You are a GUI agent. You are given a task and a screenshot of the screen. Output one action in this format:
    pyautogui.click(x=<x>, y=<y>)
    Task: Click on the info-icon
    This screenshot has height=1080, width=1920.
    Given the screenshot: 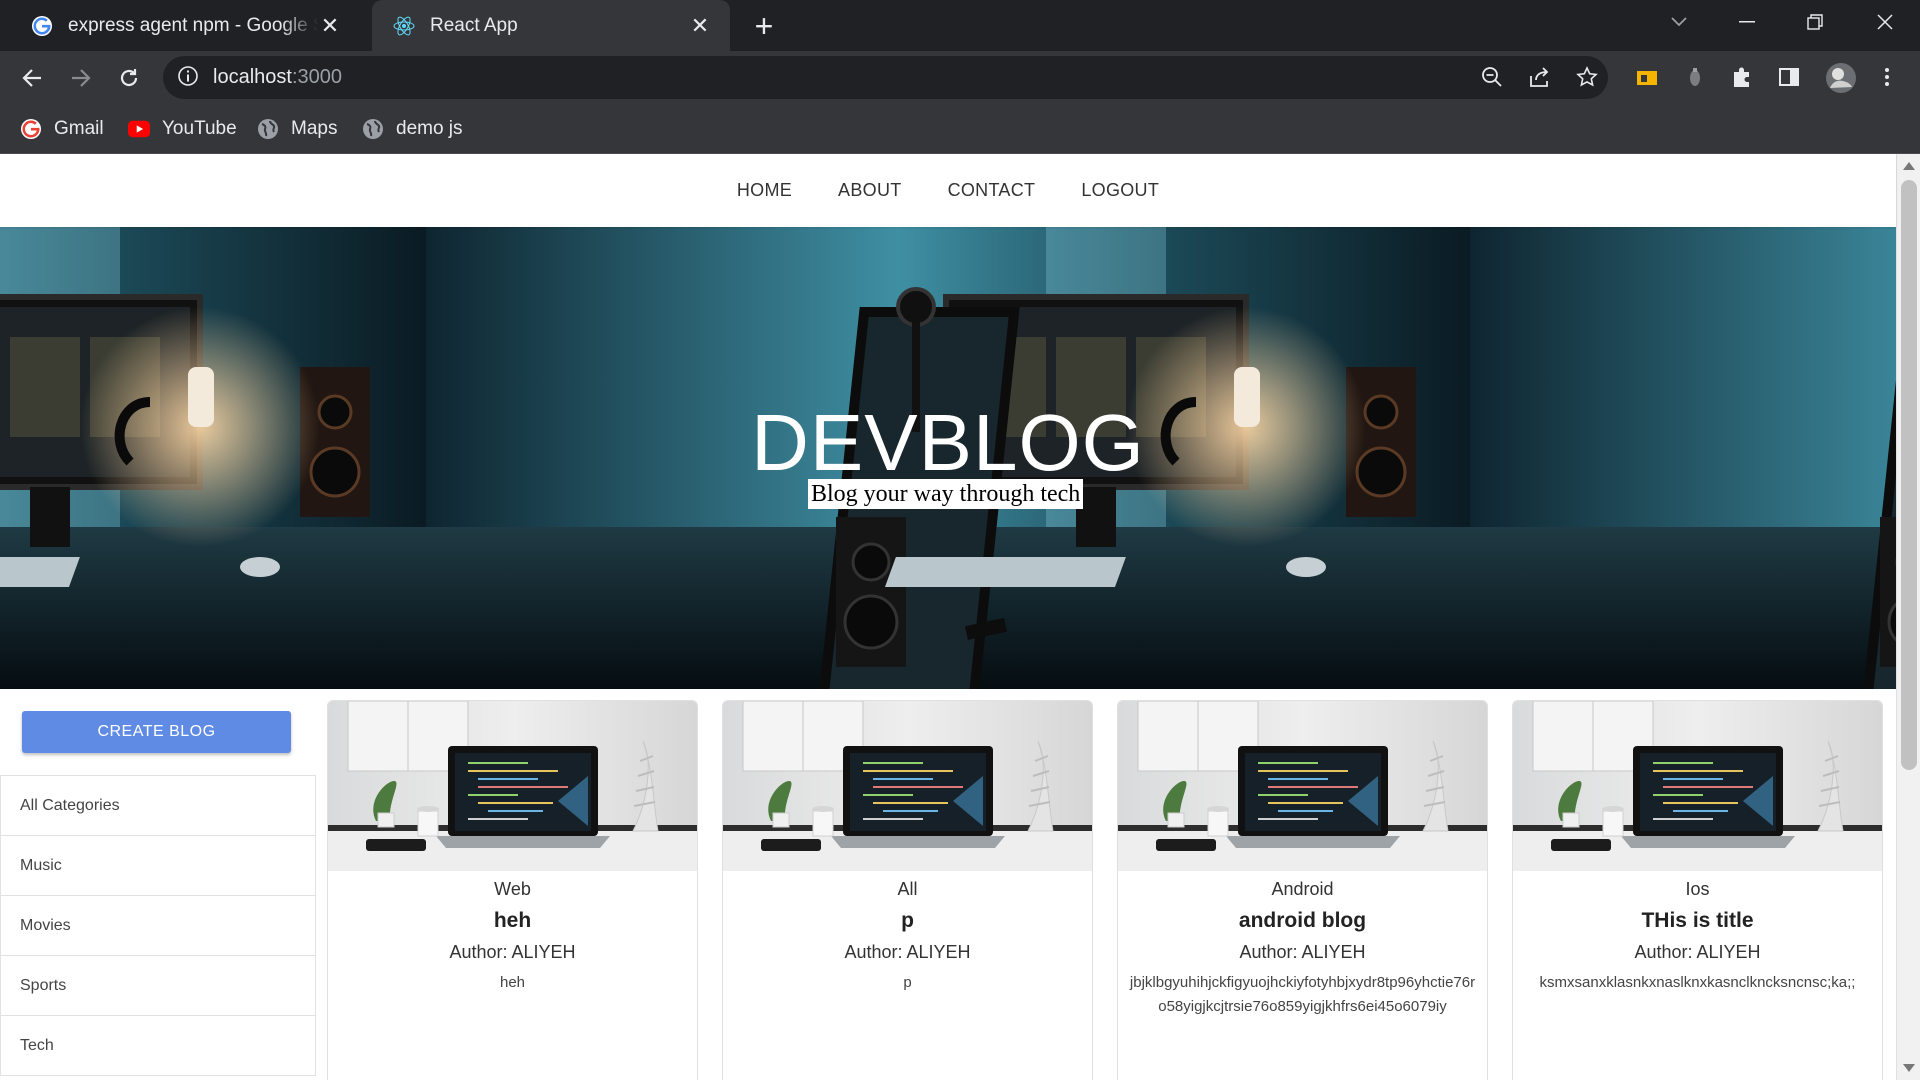 What is the action you would take?
    pyautogui.click(x=189, y=77)
    